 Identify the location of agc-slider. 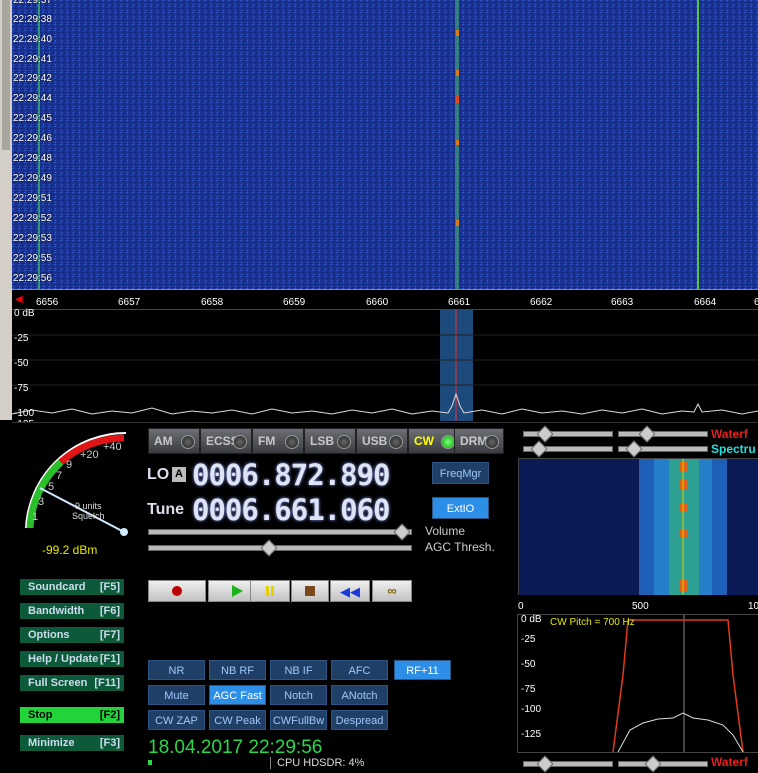
(280, 548).